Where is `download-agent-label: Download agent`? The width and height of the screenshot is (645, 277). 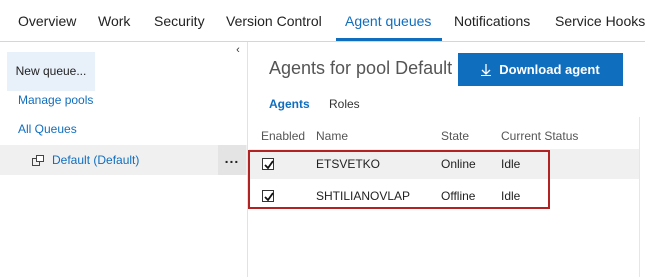 download-agent-label: Download agent is located at coordinates (549, 69).